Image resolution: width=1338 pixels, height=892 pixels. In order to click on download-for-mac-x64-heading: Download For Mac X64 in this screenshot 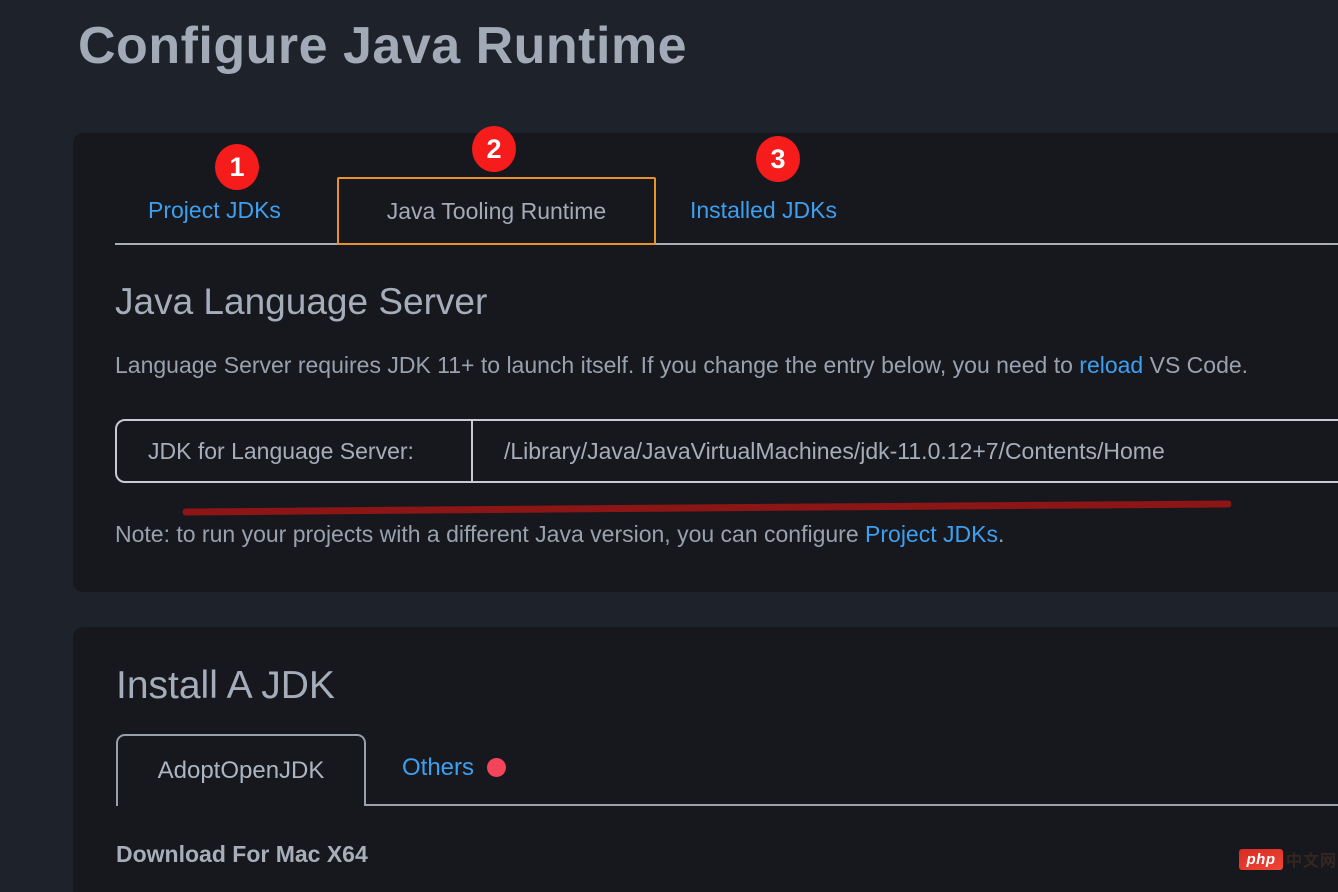, I will do `click(242, 854)`.